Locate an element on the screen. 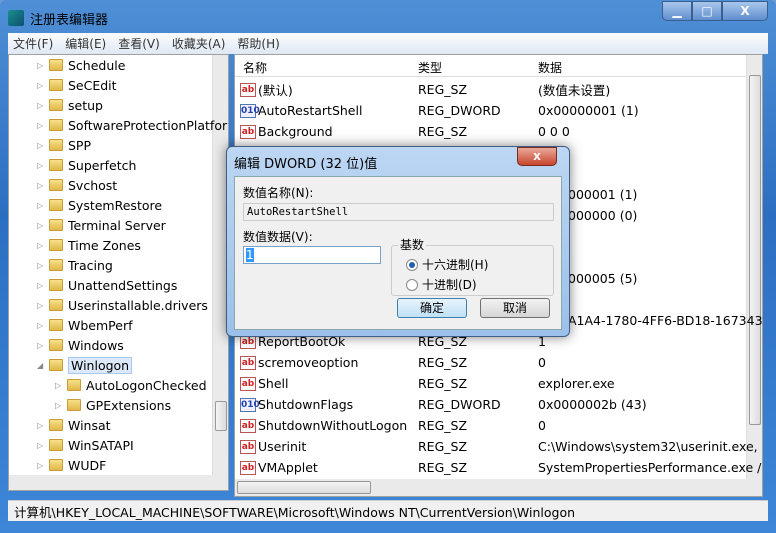  tree-item: ▷ AutoLogonChecked is located at coordinates (131, 385).